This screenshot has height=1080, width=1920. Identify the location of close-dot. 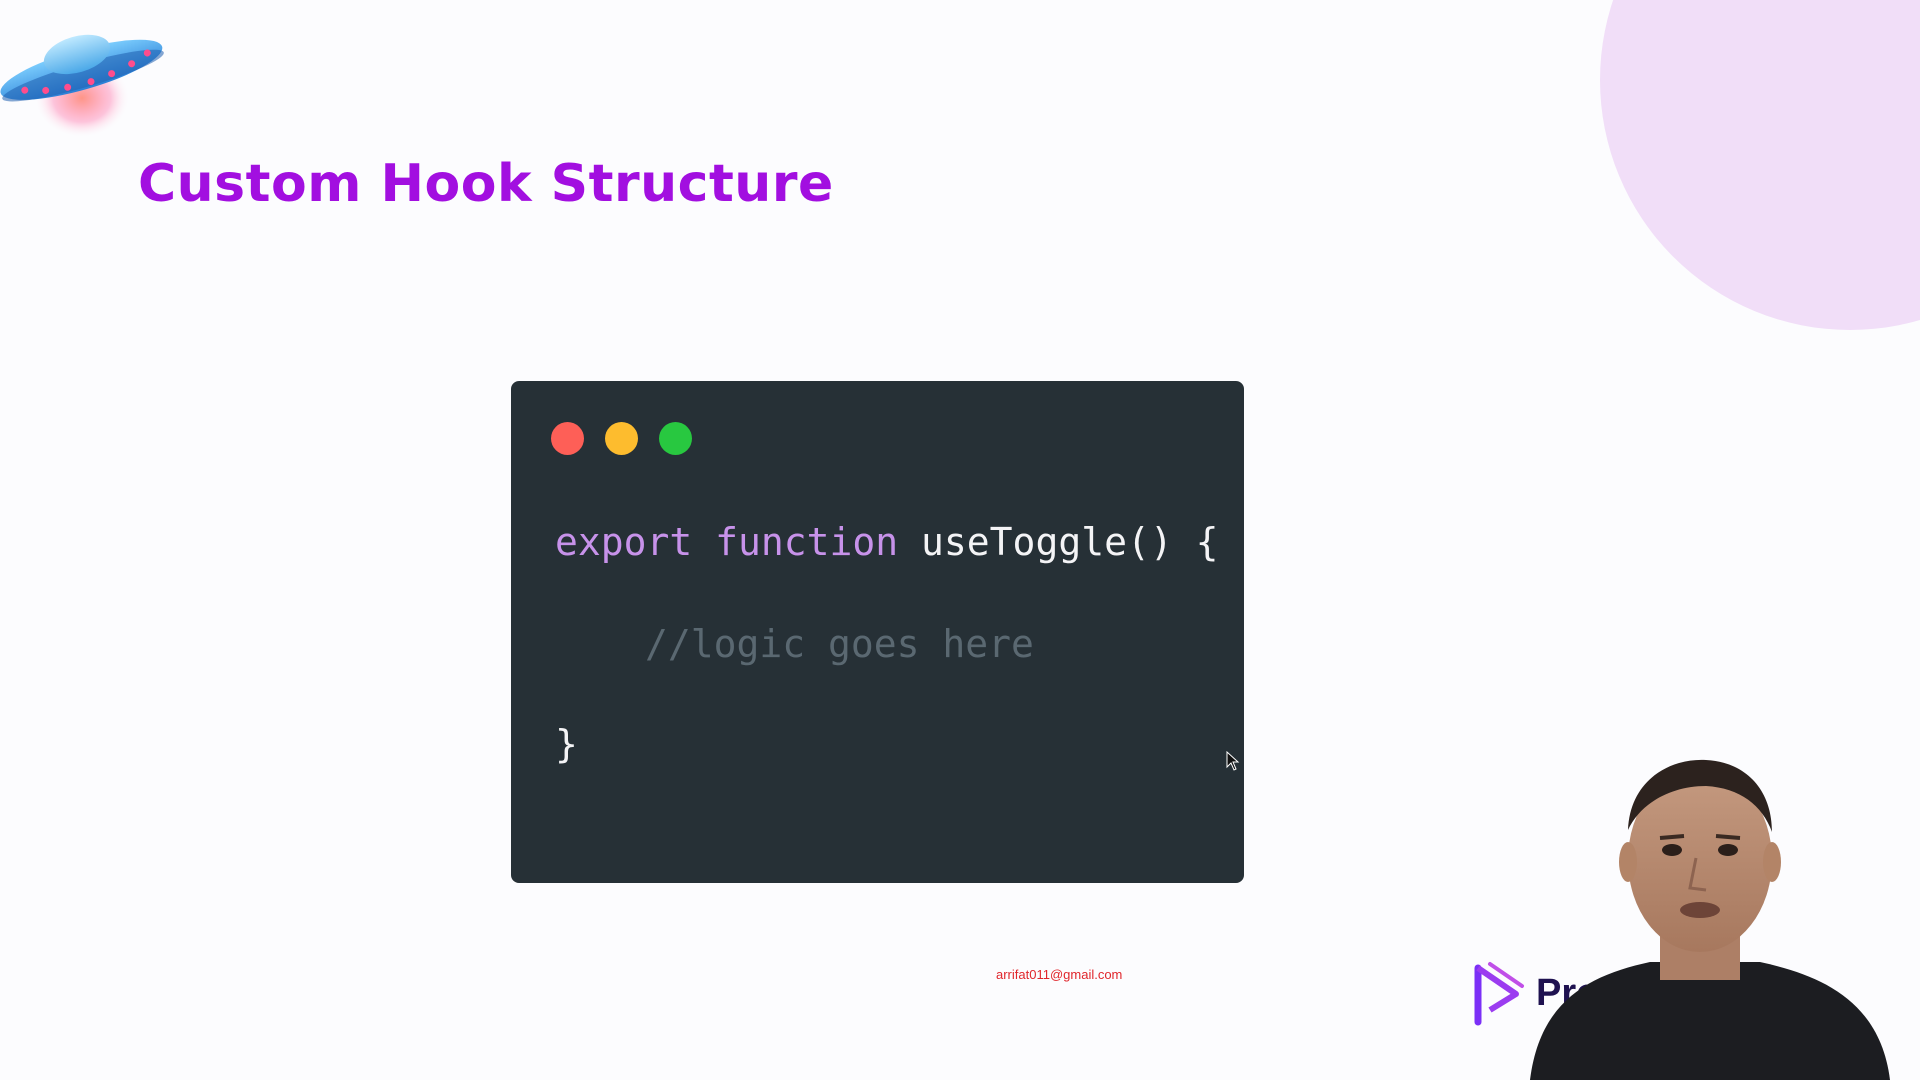
(567, 438).